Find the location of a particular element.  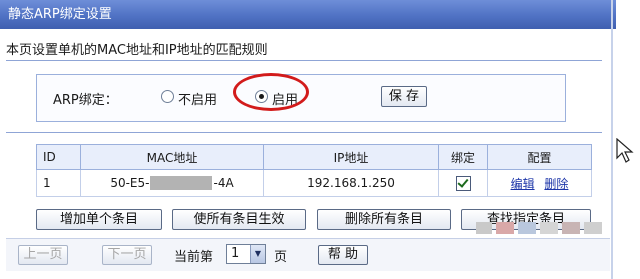

cell-id: 1 is located at coordinates (58, 183).